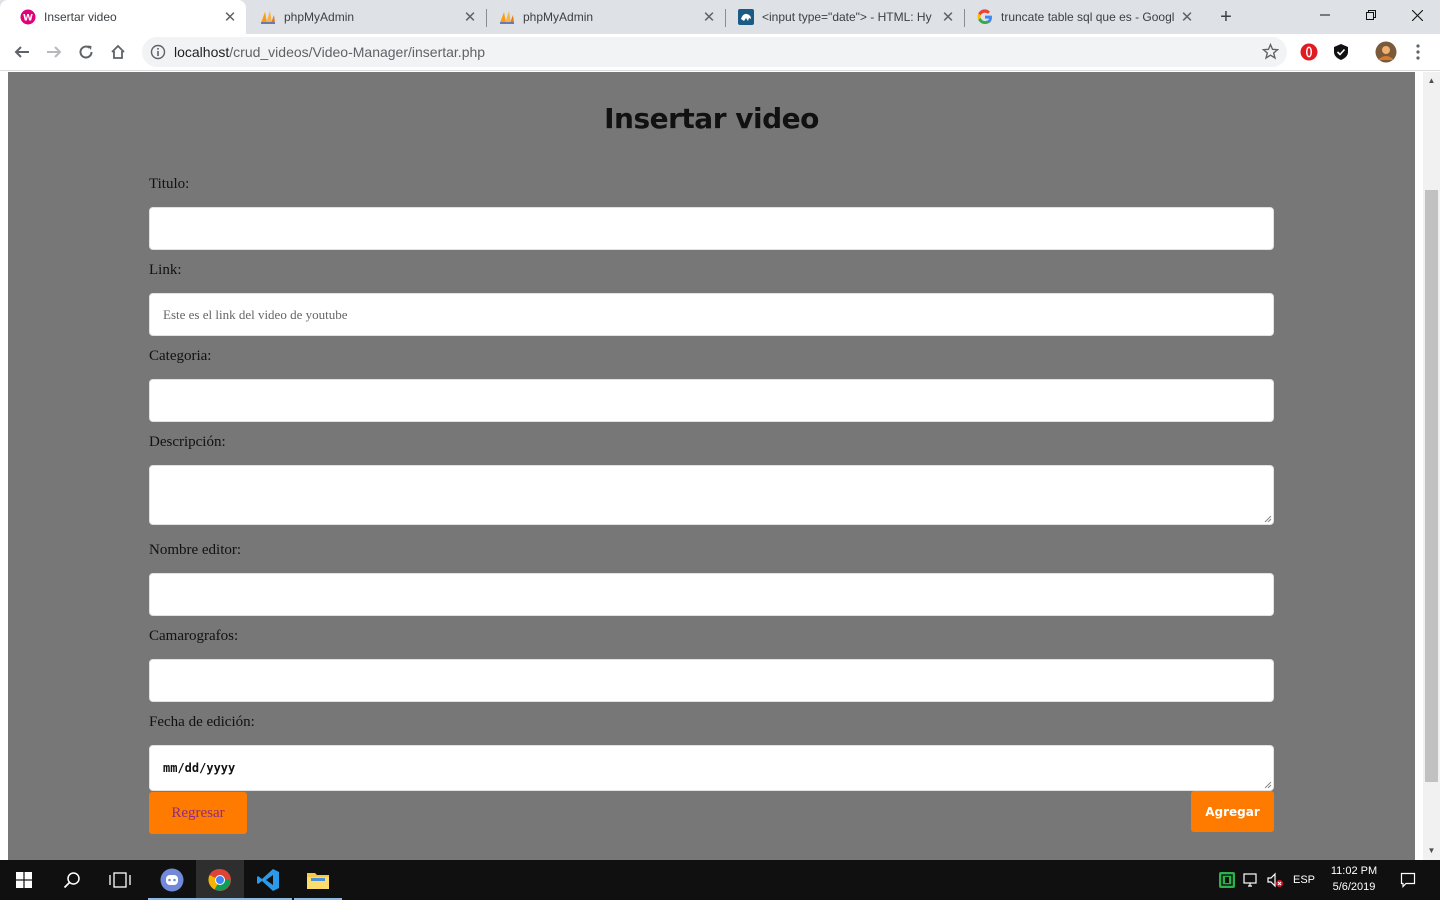  I want to click on menu-kebab-icon, so click(1418, 52).